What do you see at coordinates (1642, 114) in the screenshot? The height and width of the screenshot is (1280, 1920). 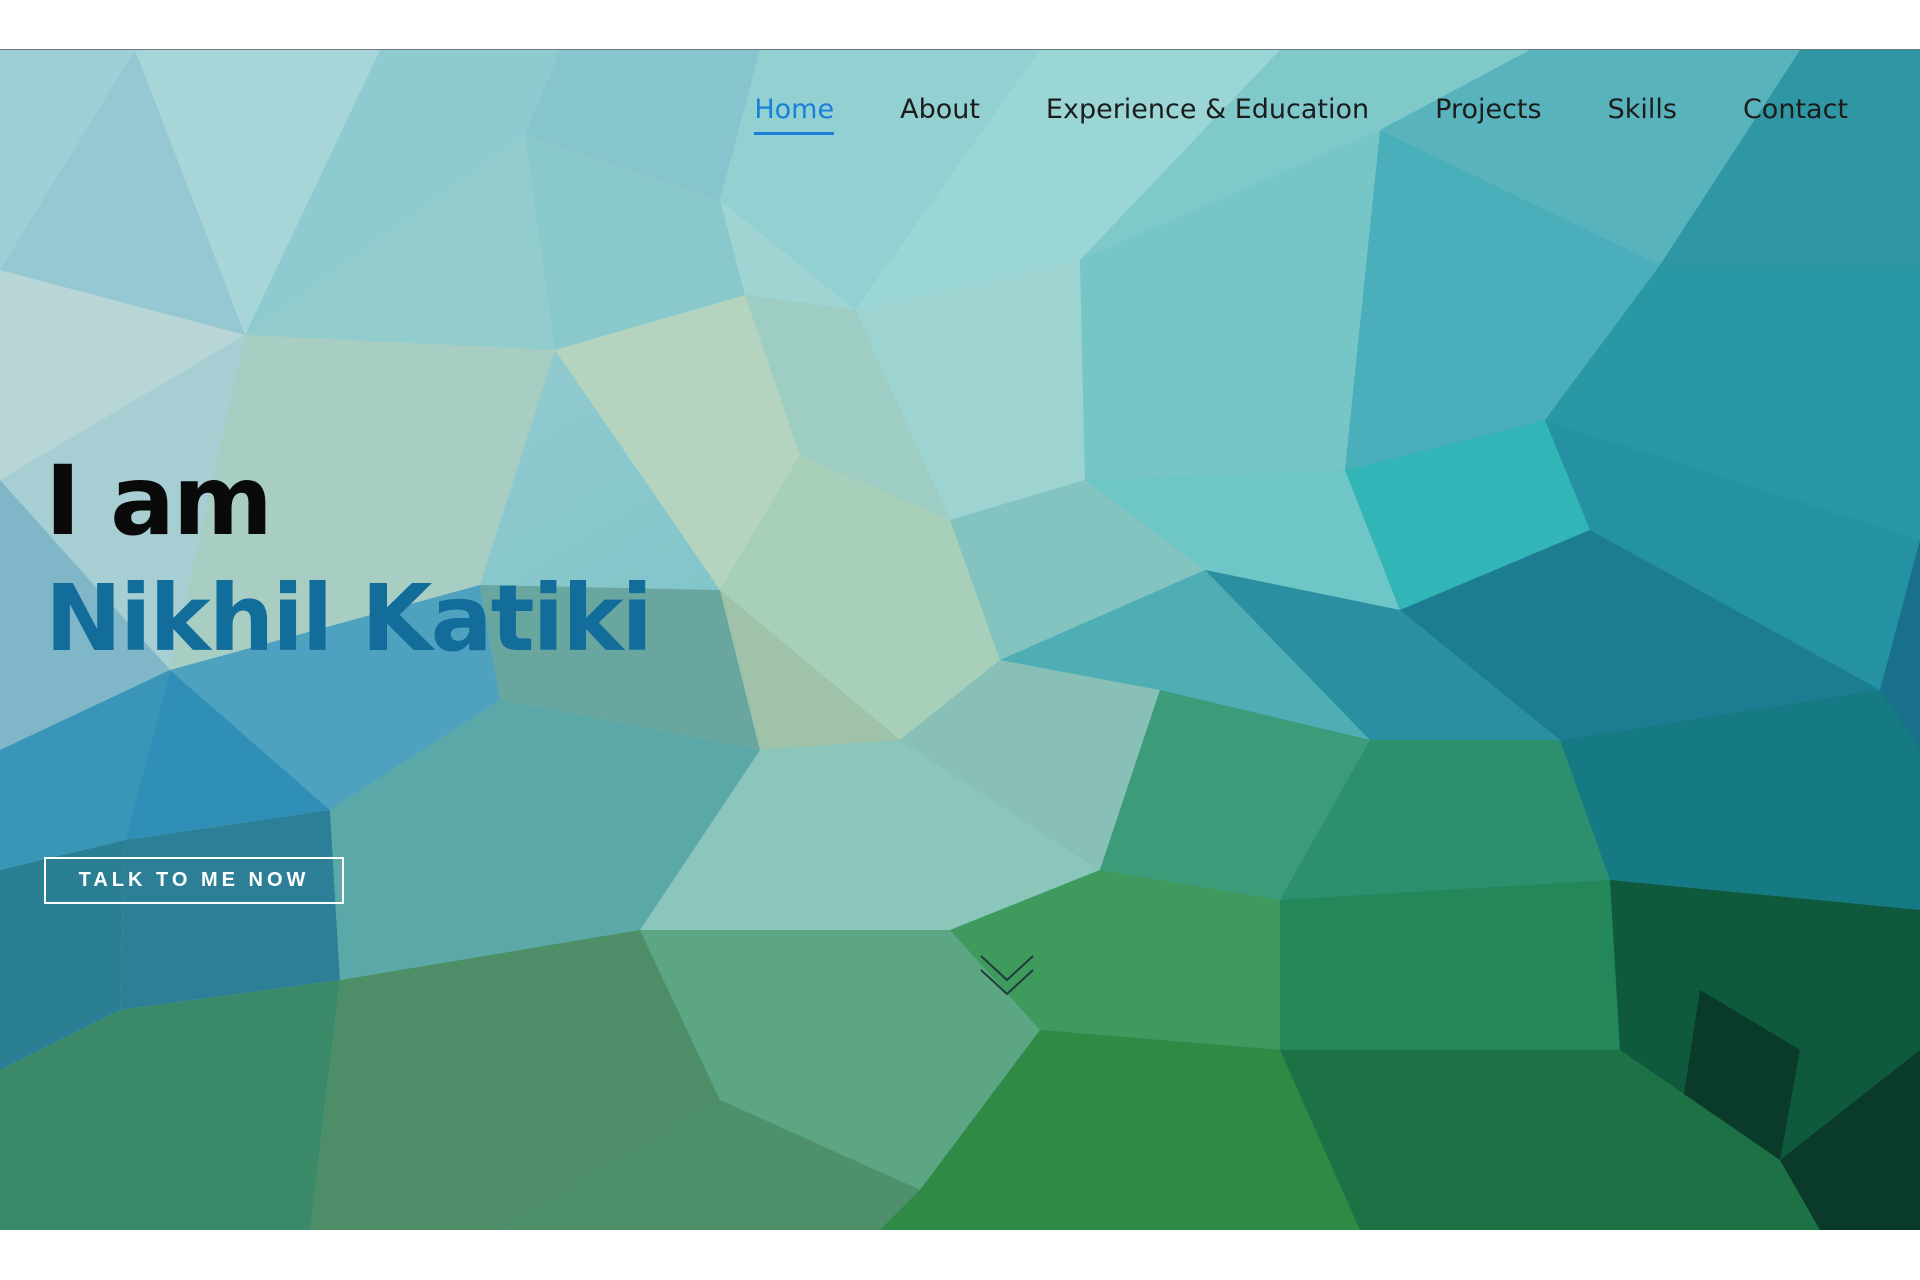 I see `nav-item-skills: Skills` at bounding box center [1642, 114].